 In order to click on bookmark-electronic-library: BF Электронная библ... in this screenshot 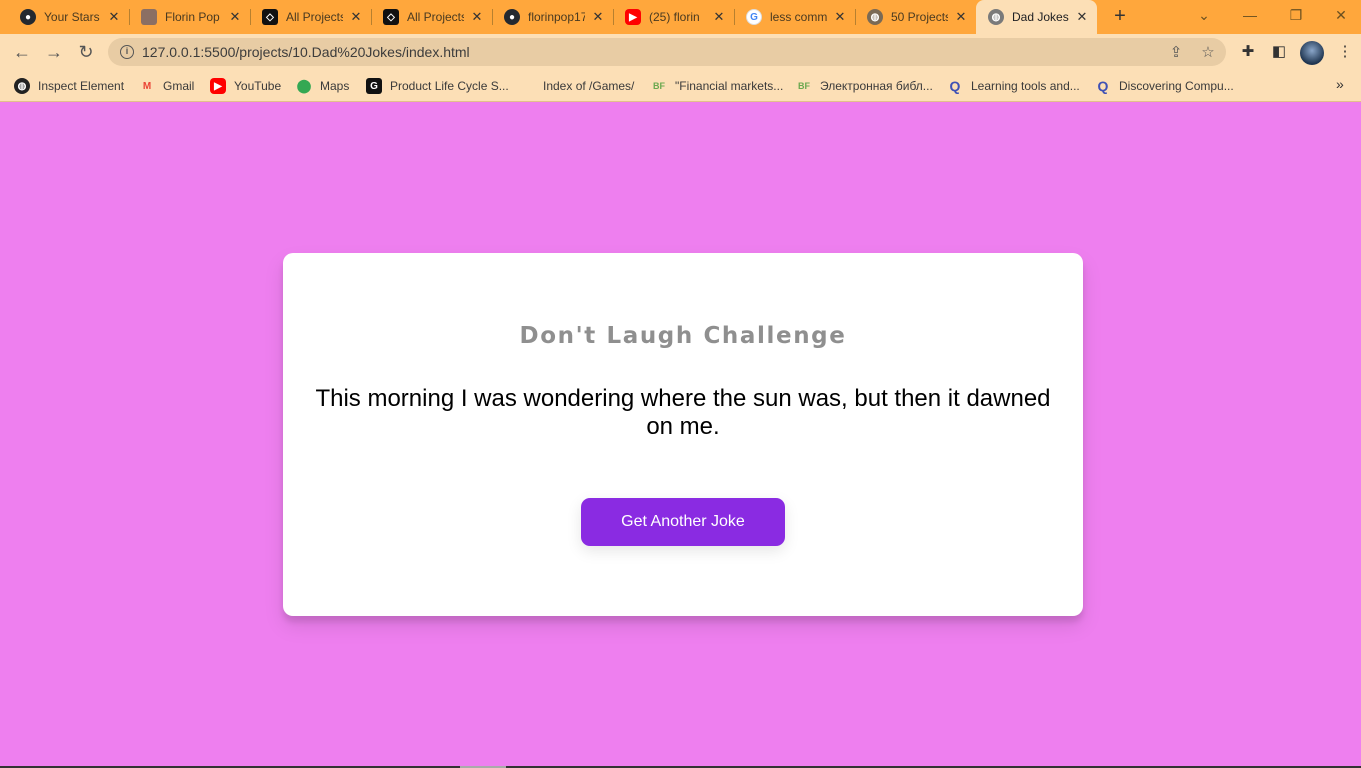, I will do `click(864, 86)`.